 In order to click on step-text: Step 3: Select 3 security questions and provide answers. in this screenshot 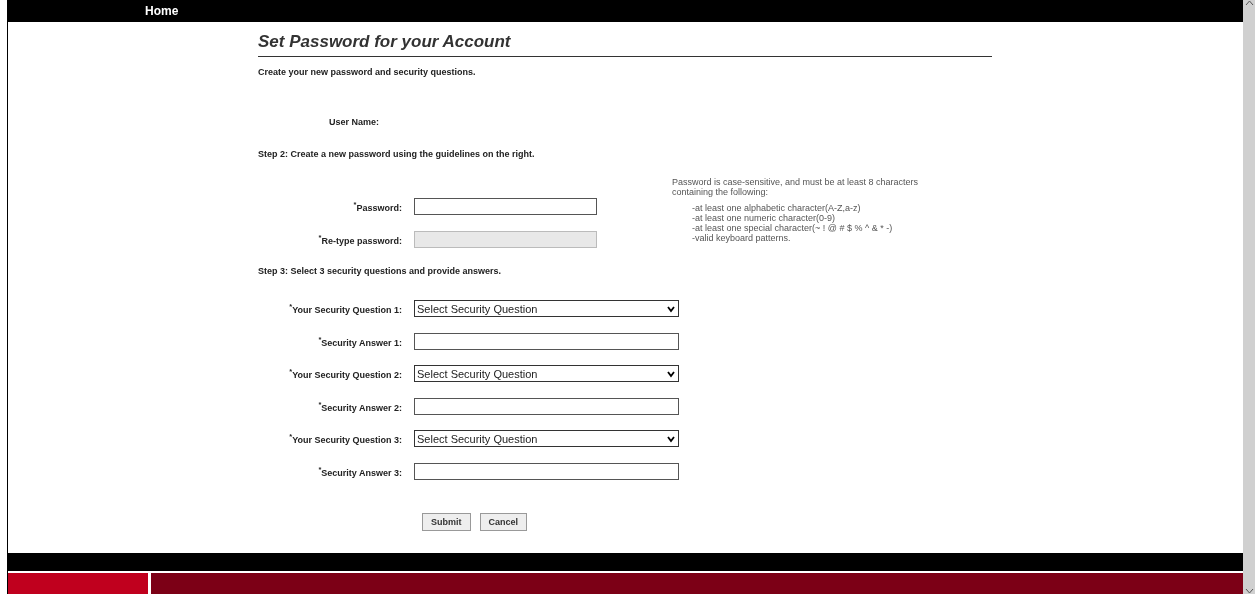, I will do `click(380, 271)`.